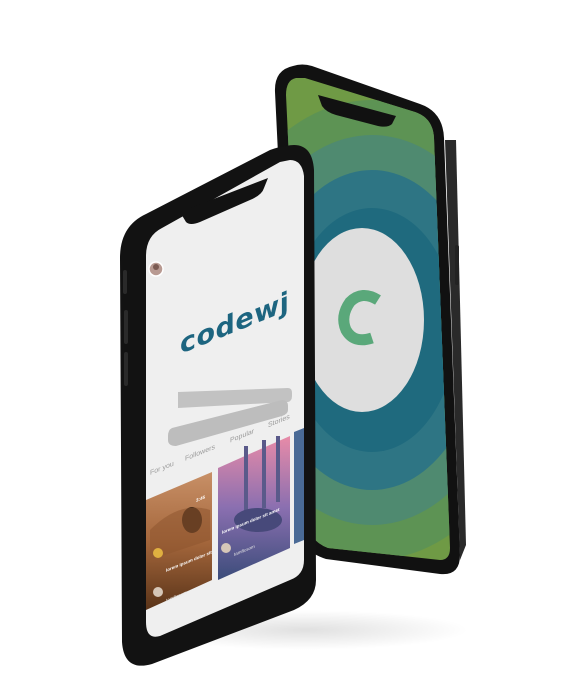 This screenshot has width=585, height=675. I want to click on tab-for-you: For you, so click(162, 468).